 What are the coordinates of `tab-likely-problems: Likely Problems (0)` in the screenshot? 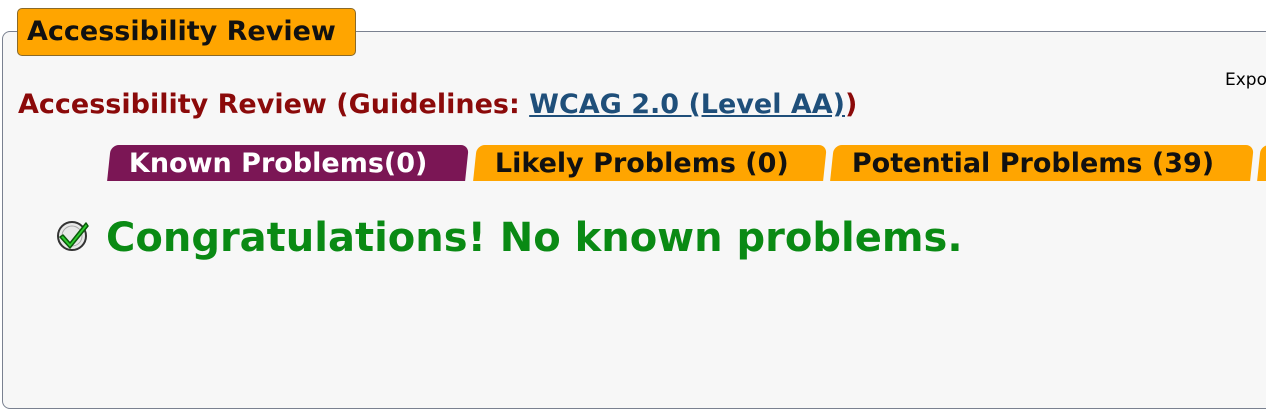 It's located at (650, 163).